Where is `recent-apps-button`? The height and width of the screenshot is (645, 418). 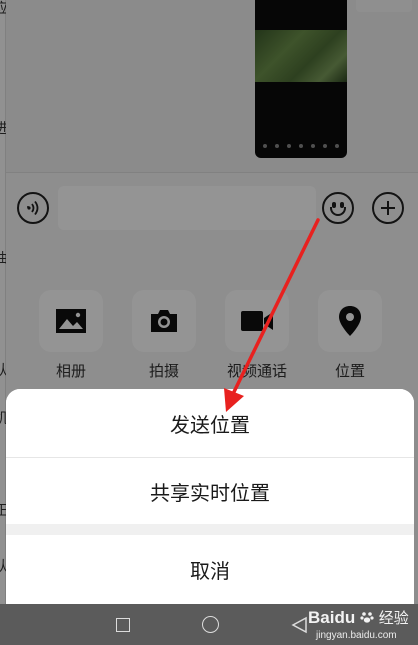 recent-apps-button is located at coordinates (123, 624).